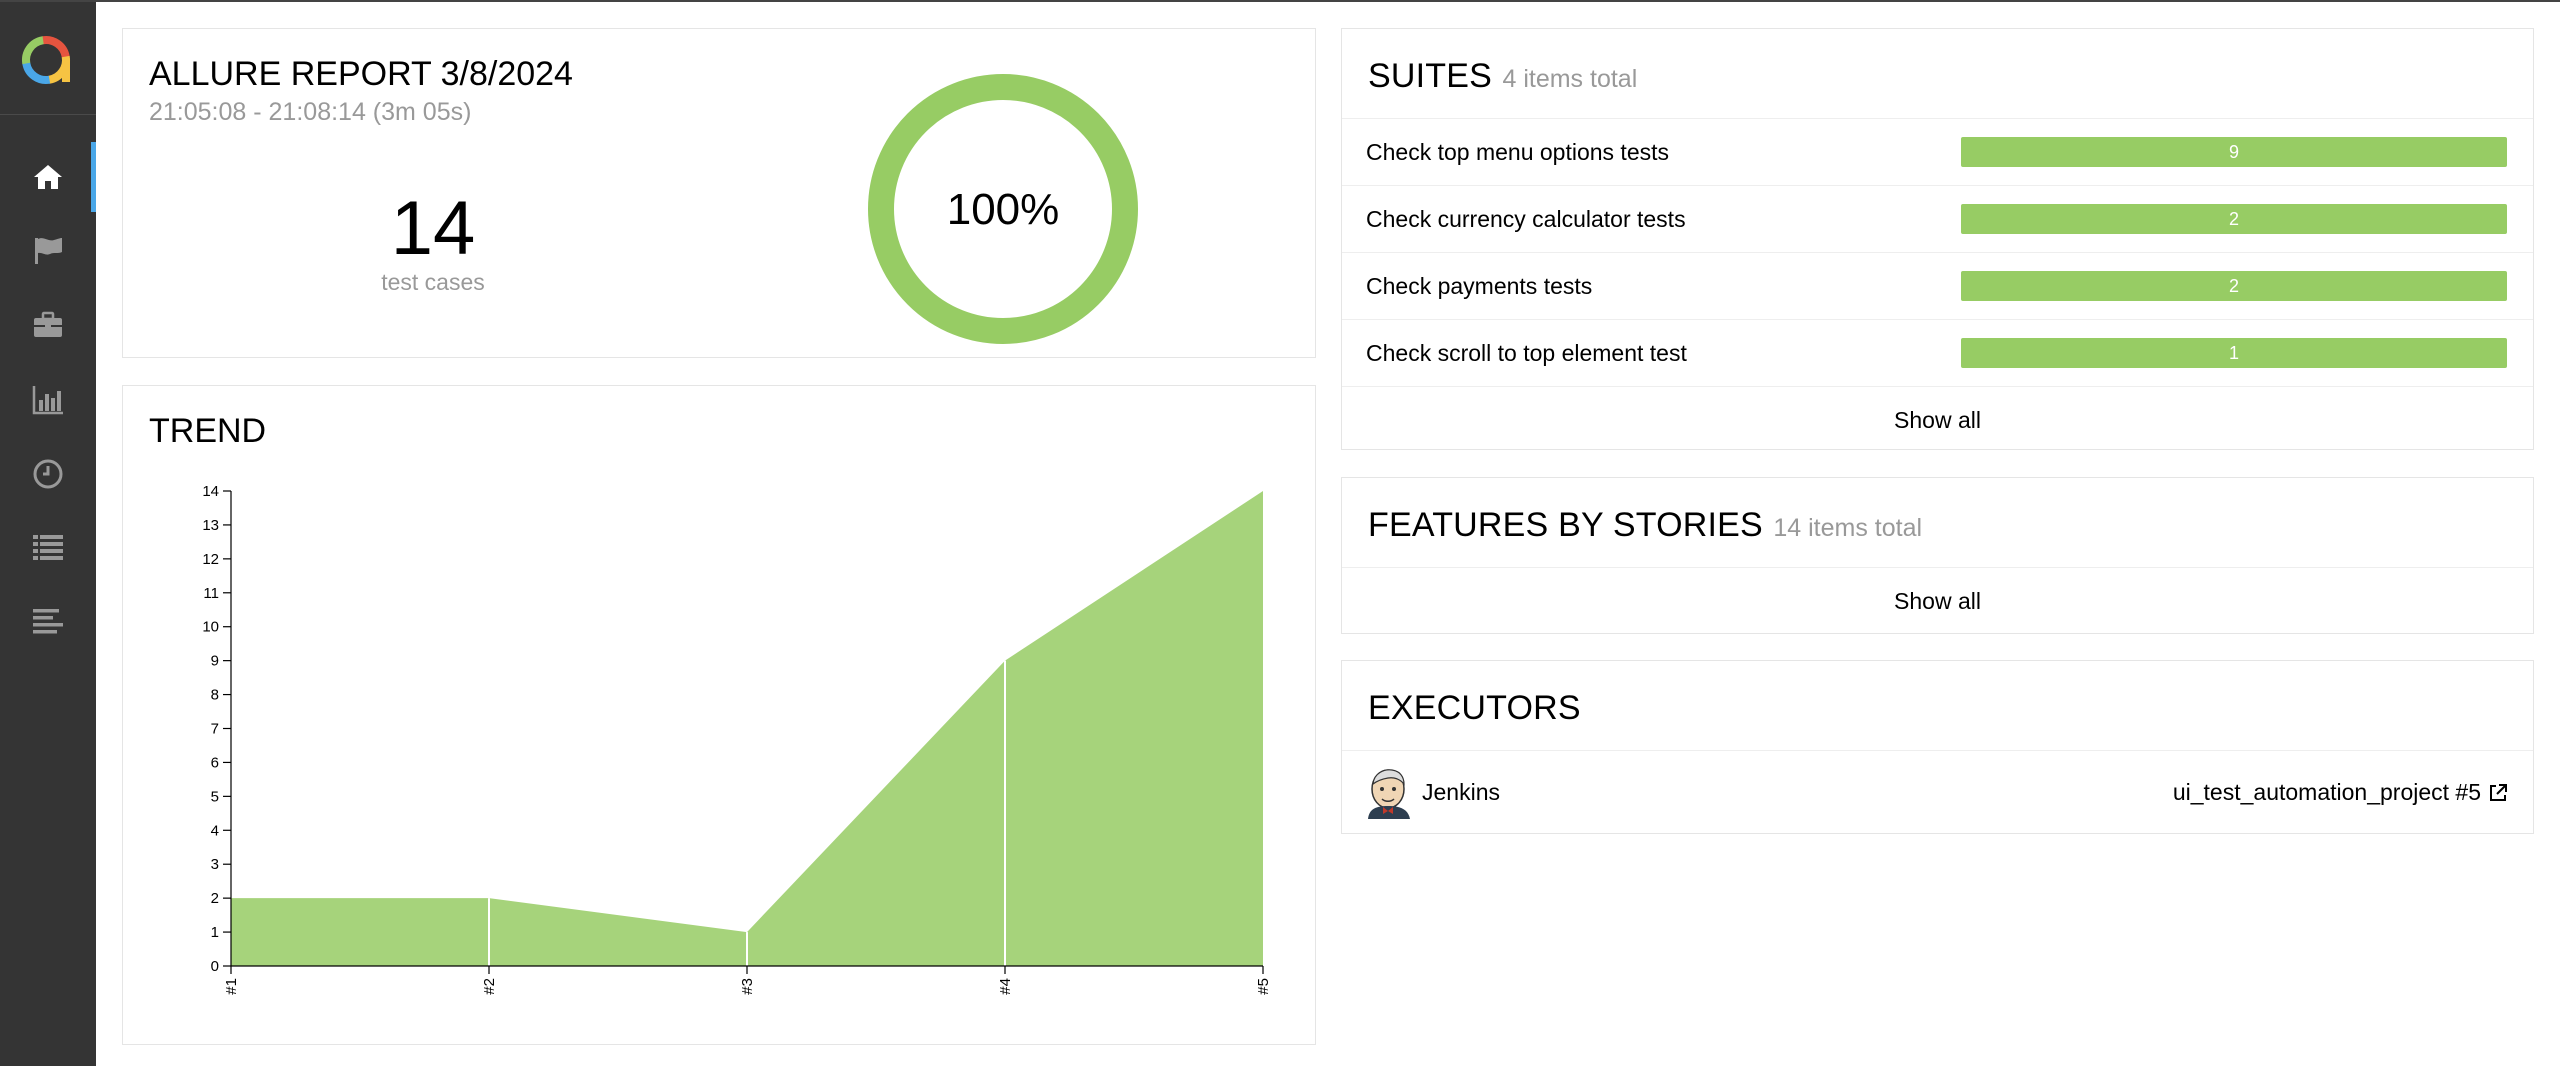  Describe the element at coordinates (2326, 792) in the screenshot. I see `executor-build-label: ui_test_automation_project #5` at that location.